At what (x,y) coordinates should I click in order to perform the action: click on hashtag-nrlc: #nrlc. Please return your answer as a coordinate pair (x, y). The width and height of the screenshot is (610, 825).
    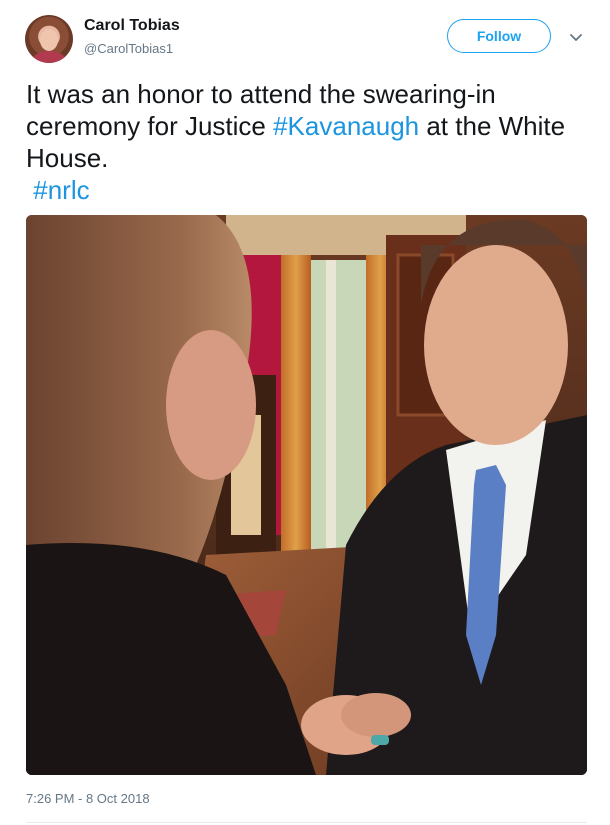
    Looking at the image, I should click on (61, 190).